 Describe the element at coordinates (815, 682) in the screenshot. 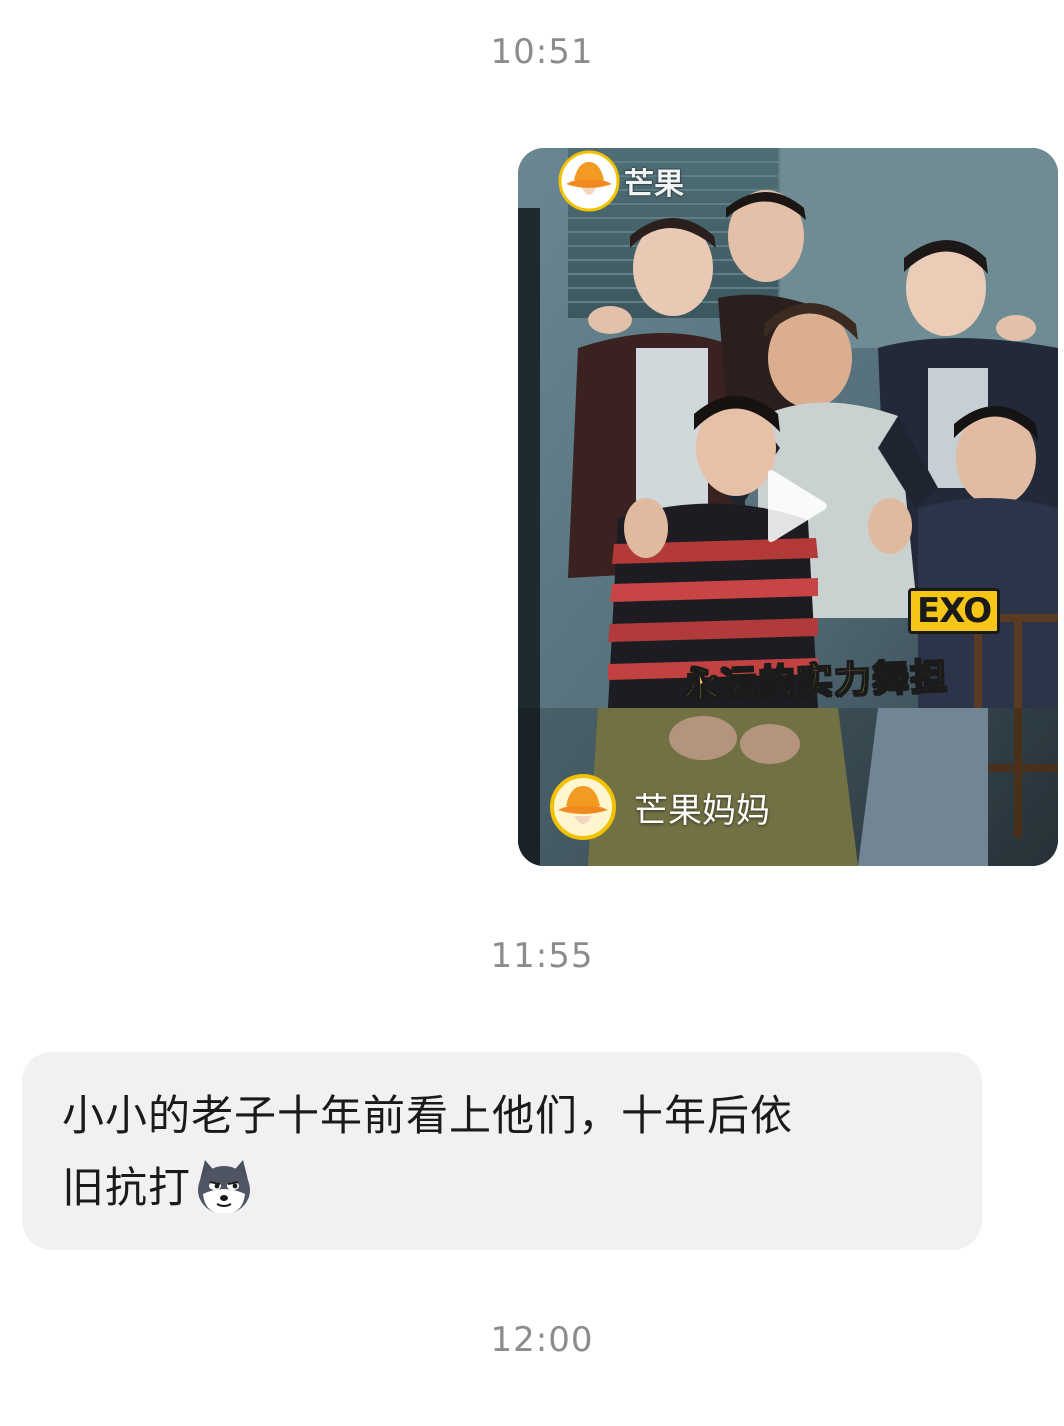

I see `video-caption: 永远的实力舞担` at that location.